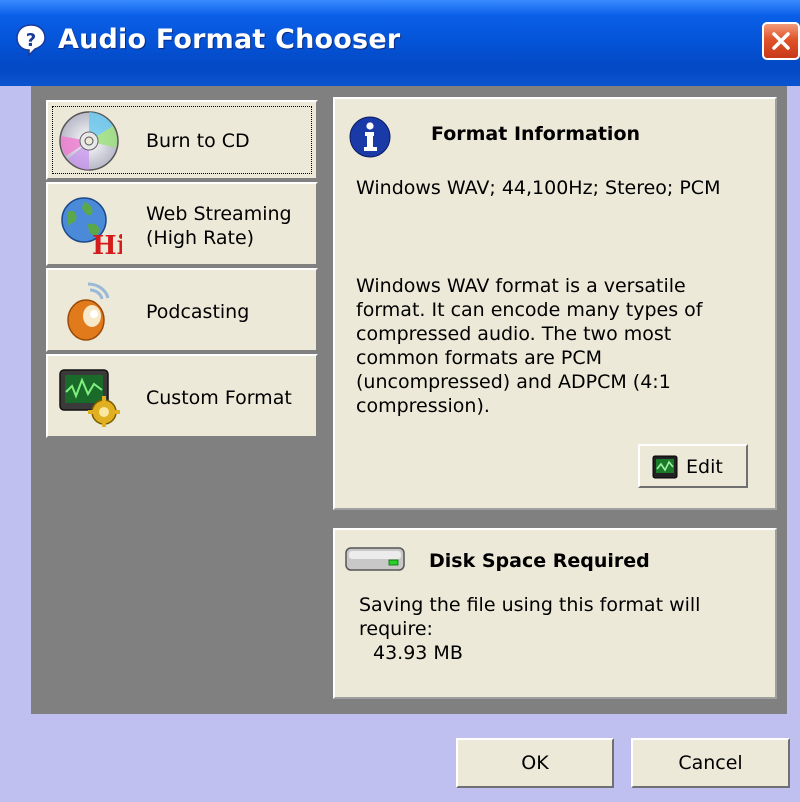 The height and width of the screenshot is (802, 800). I want to click on web-streaming-button: Hi Web Streaming (High Rate), so click(182, 224).